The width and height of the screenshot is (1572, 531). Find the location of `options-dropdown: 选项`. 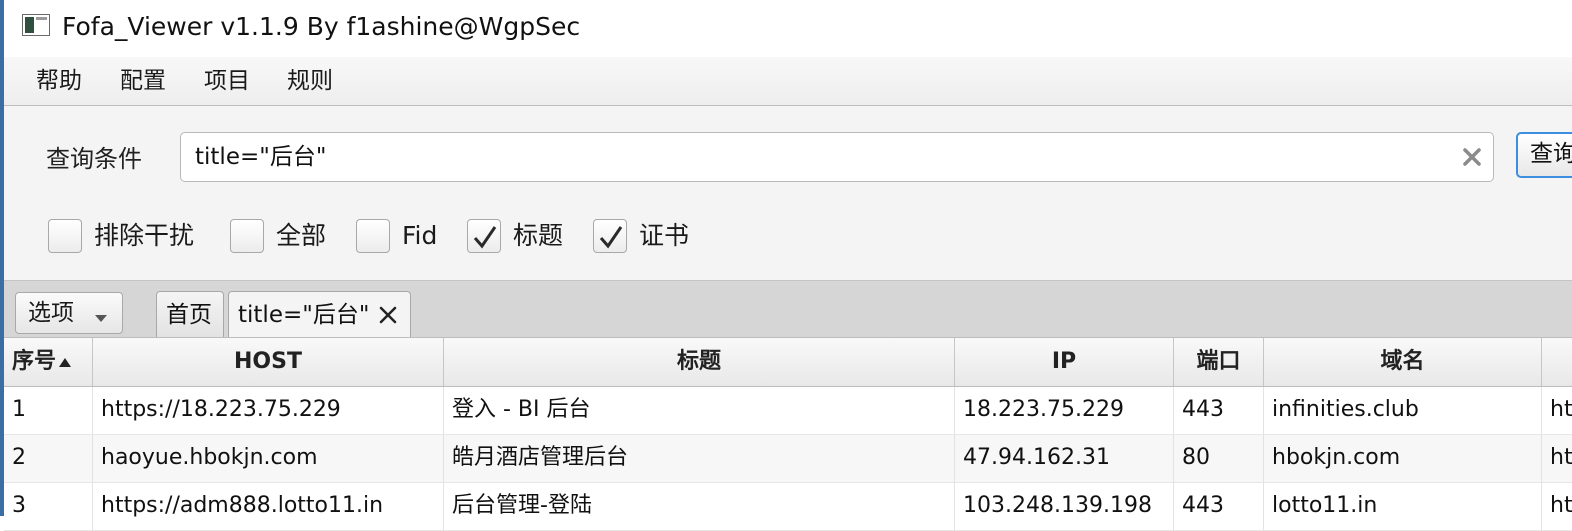

options-dropdown: 选项 is located at coordinates (69, 313).